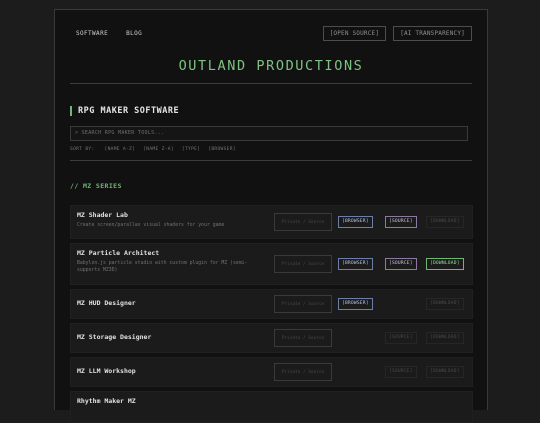 The height and width of the screenshot is (423, 540). Describe the element at coordinates (118, 253) in the screenshot. I see `product-name: MZ Particle Architect` at that location.